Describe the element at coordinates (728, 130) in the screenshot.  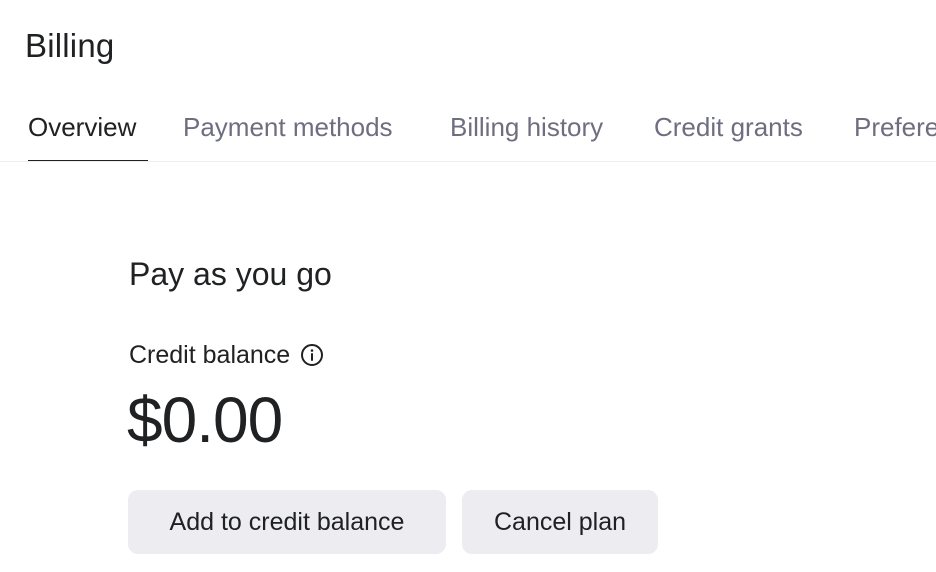
I see `tab-credit-grants: Credit grants` at that location.